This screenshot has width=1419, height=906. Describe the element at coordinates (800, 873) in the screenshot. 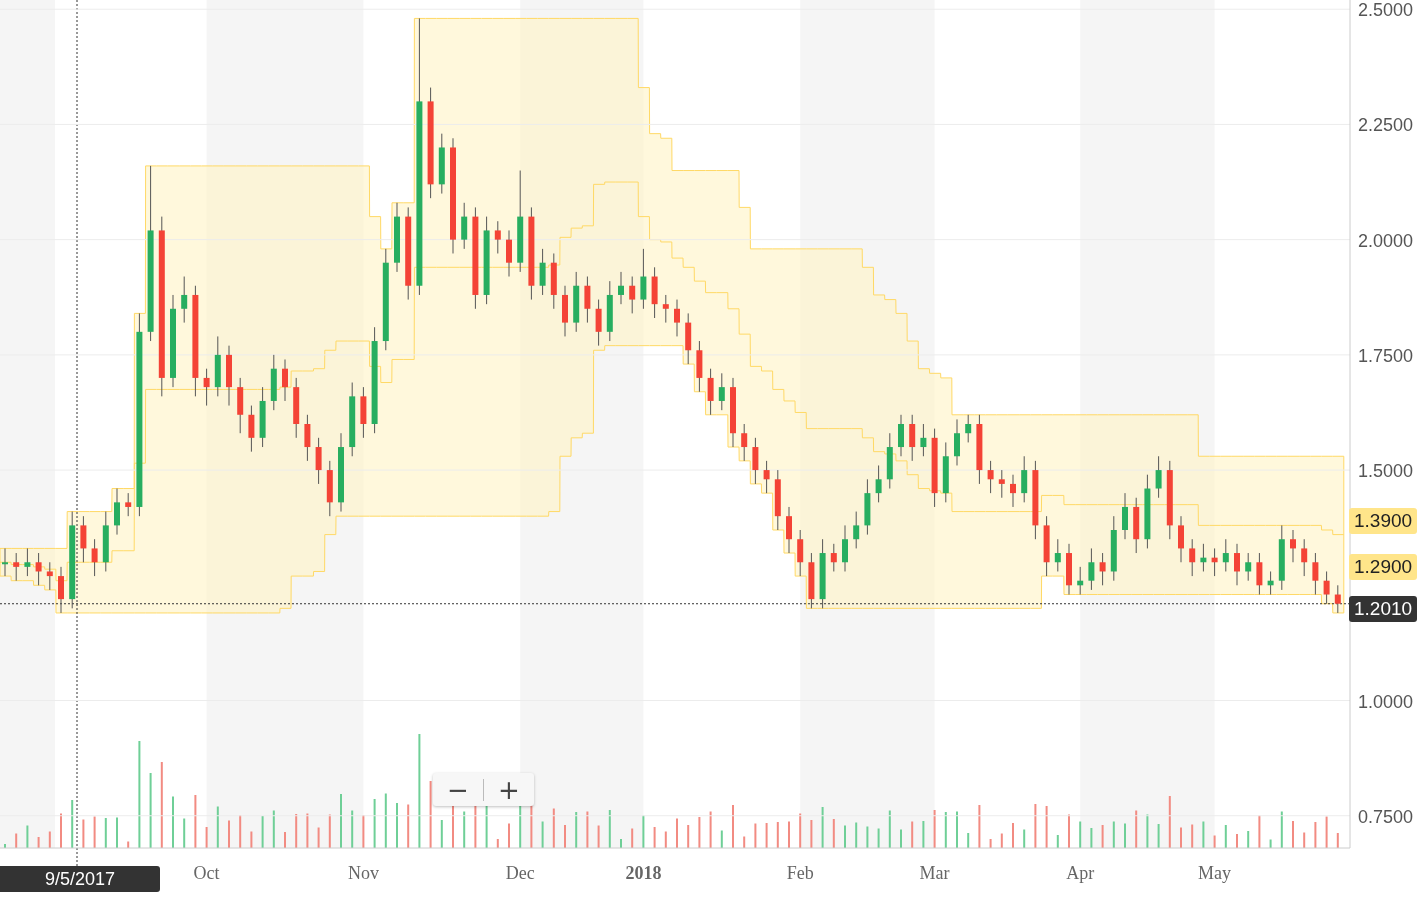

I see `x-axis-label: Feb` at that location.